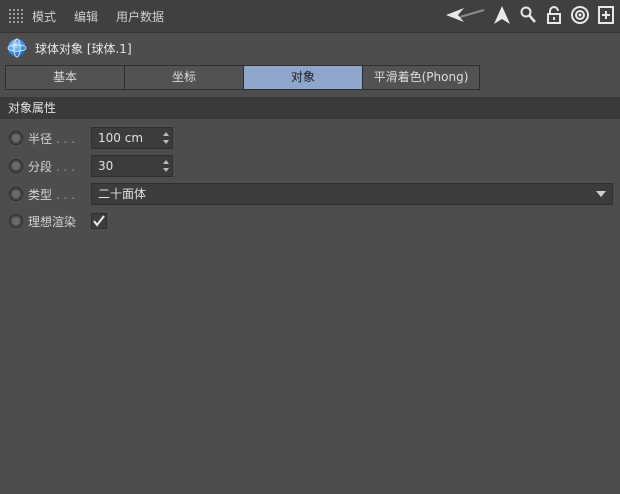 This screenshot has width=620, height=494. I want to click on tab-bar: 基本 坐标 对象 平滑着色(Phong), so click(242, 77).